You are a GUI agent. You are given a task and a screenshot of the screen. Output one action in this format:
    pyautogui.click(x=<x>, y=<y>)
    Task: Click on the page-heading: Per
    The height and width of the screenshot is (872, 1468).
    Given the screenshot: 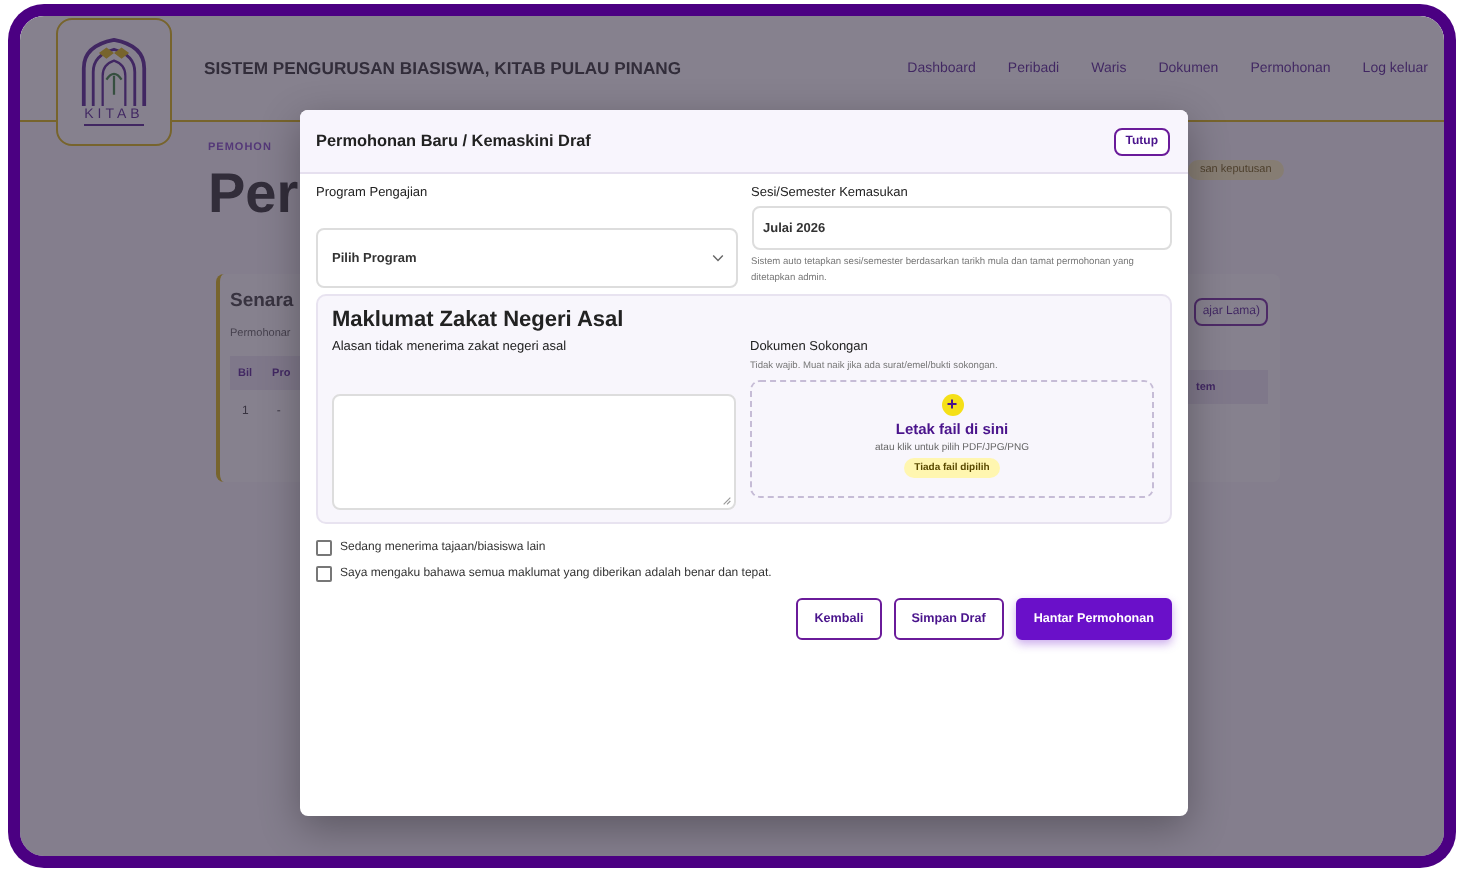 What is the action you would take?
    pyautogui.click(x=254, y=194)
    